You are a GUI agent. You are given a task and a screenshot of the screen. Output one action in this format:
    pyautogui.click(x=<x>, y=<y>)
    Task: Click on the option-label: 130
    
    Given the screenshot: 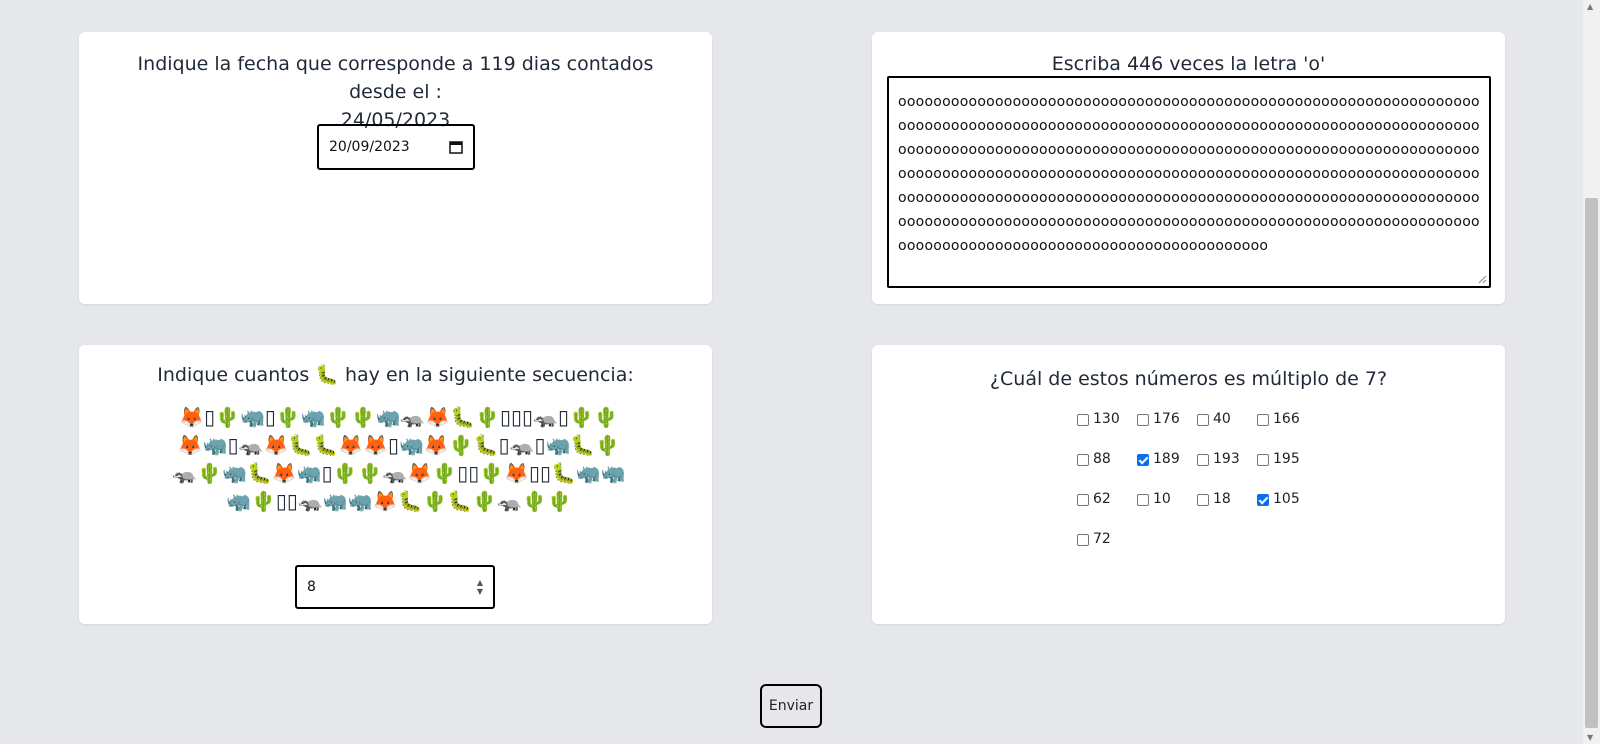 What is the action you would take?
    pyautogui.click(x=1106, y=419)
    